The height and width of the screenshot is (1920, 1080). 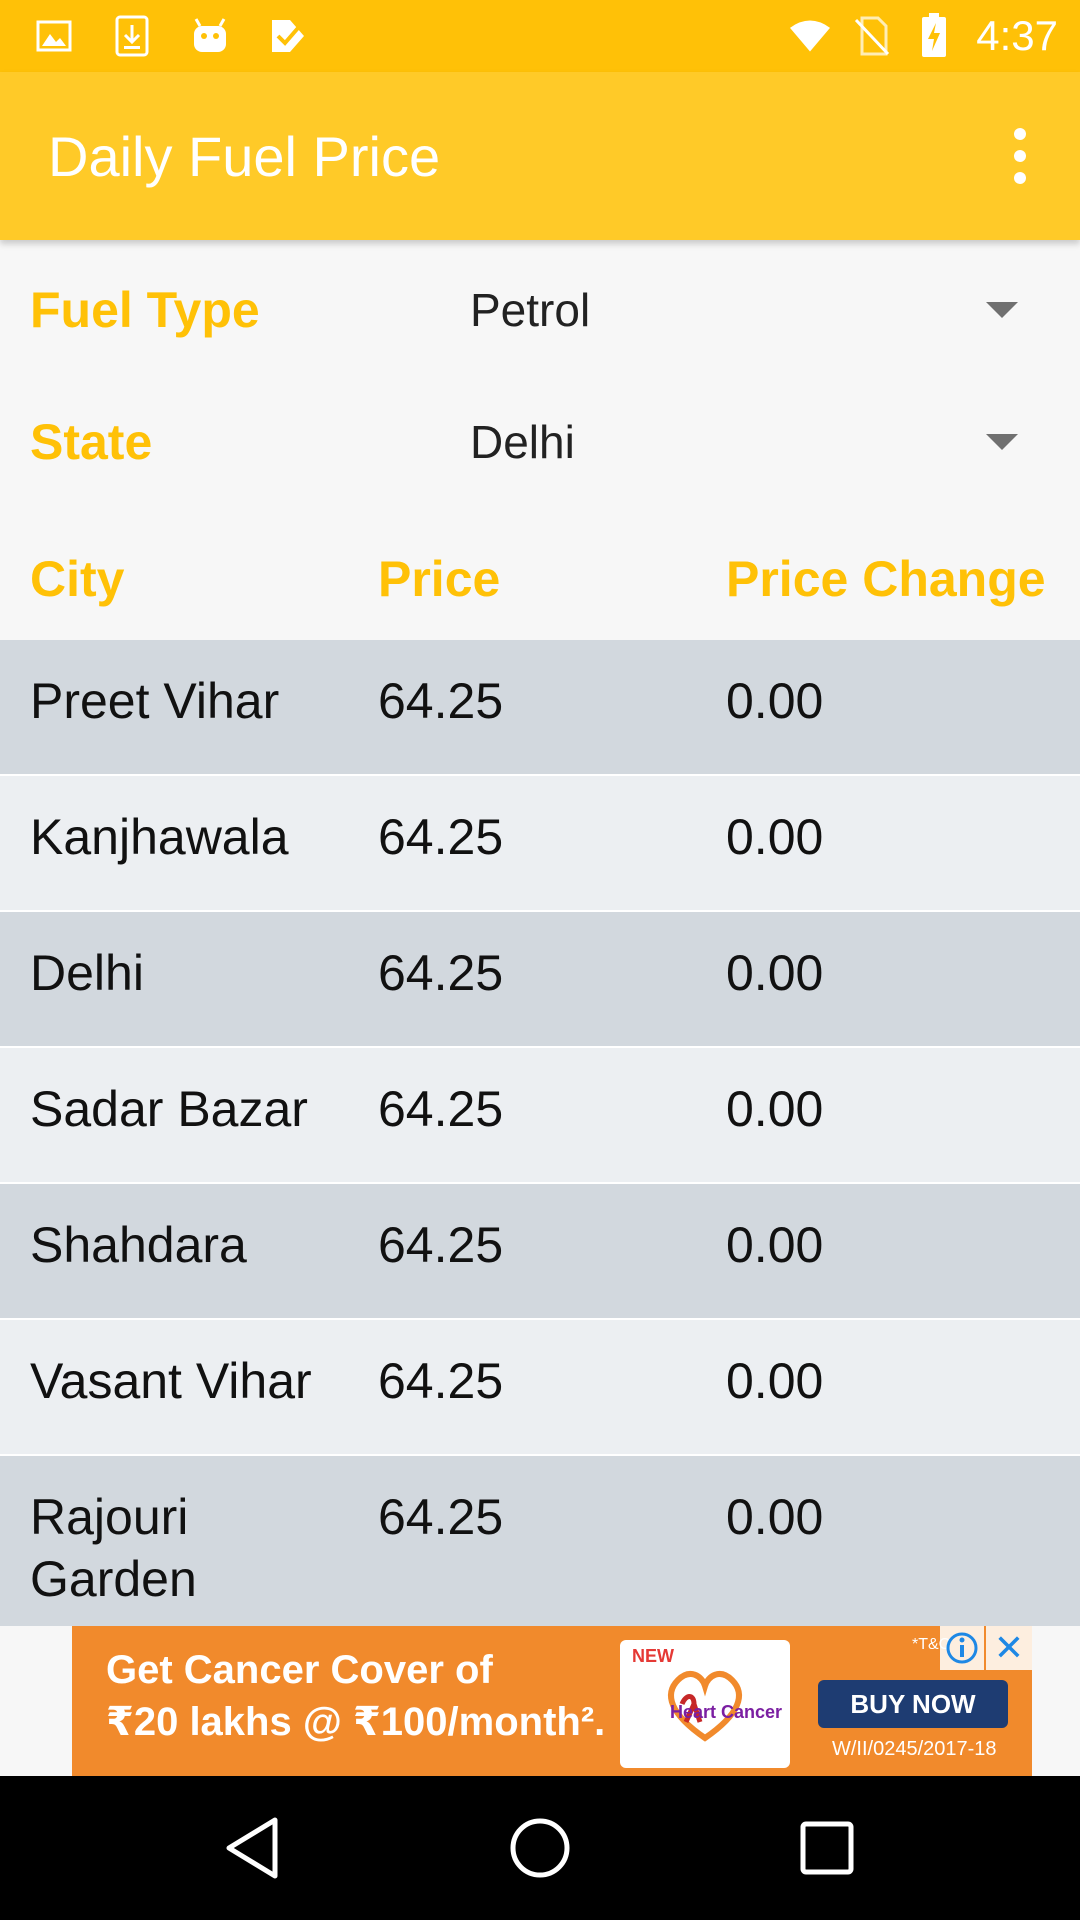 What do you see at coordinates (540, 1116) in the screenshot?
I see `table-row: Sadar Bazar 64.25 0.00` at bounding box center [540, 1116].